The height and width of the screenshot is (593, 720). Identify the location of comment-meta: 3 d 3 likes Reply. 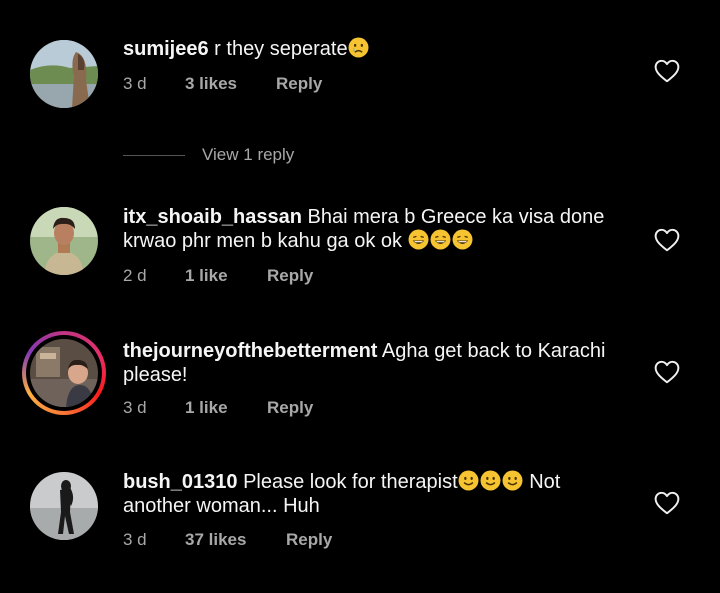
(222, 84).